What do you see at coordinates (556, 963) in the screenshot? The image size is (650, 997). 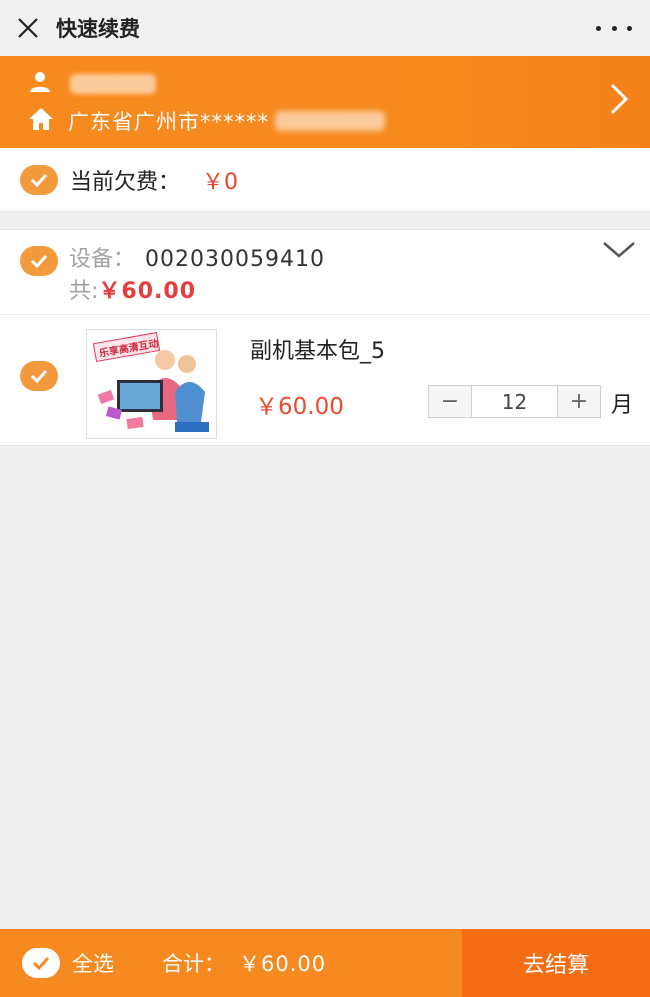 I see `checkout-button: 去结算` at bounding box center [556, 963].